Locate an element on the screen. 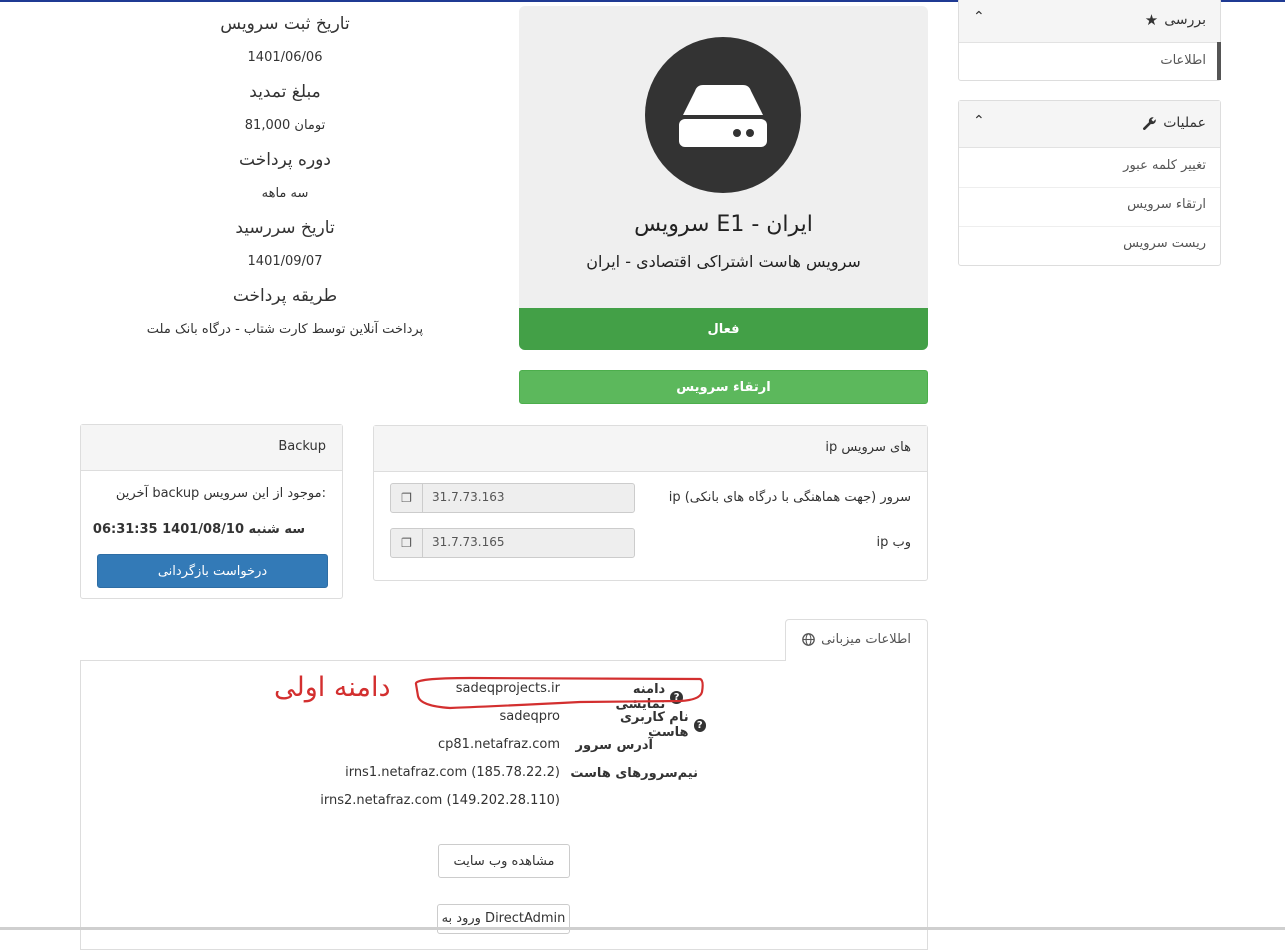  server-icon is located at coordinates (723, 116).